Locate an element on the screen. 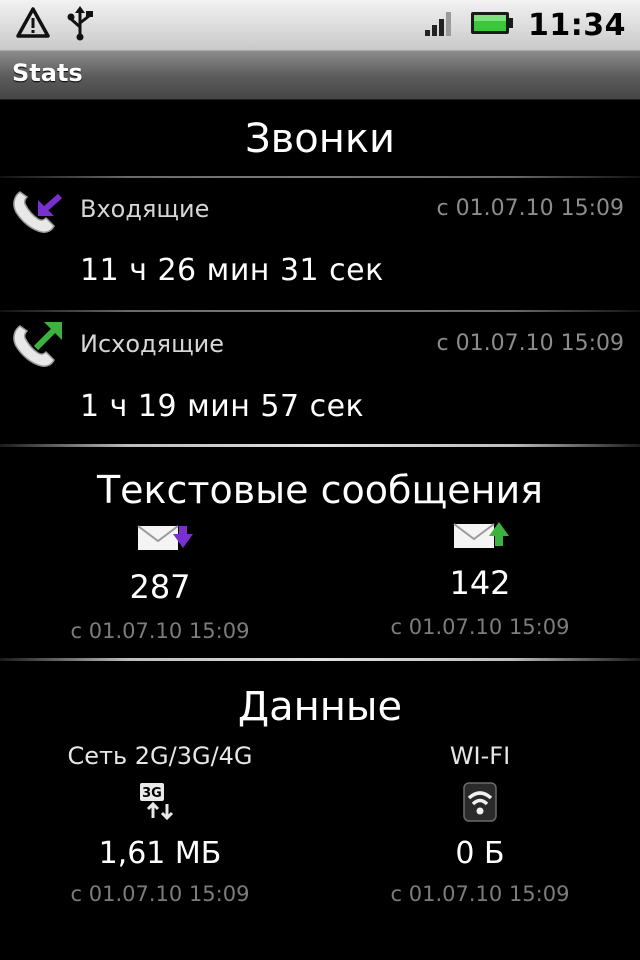  calls-row-divider is located at coordinates (320, 311).